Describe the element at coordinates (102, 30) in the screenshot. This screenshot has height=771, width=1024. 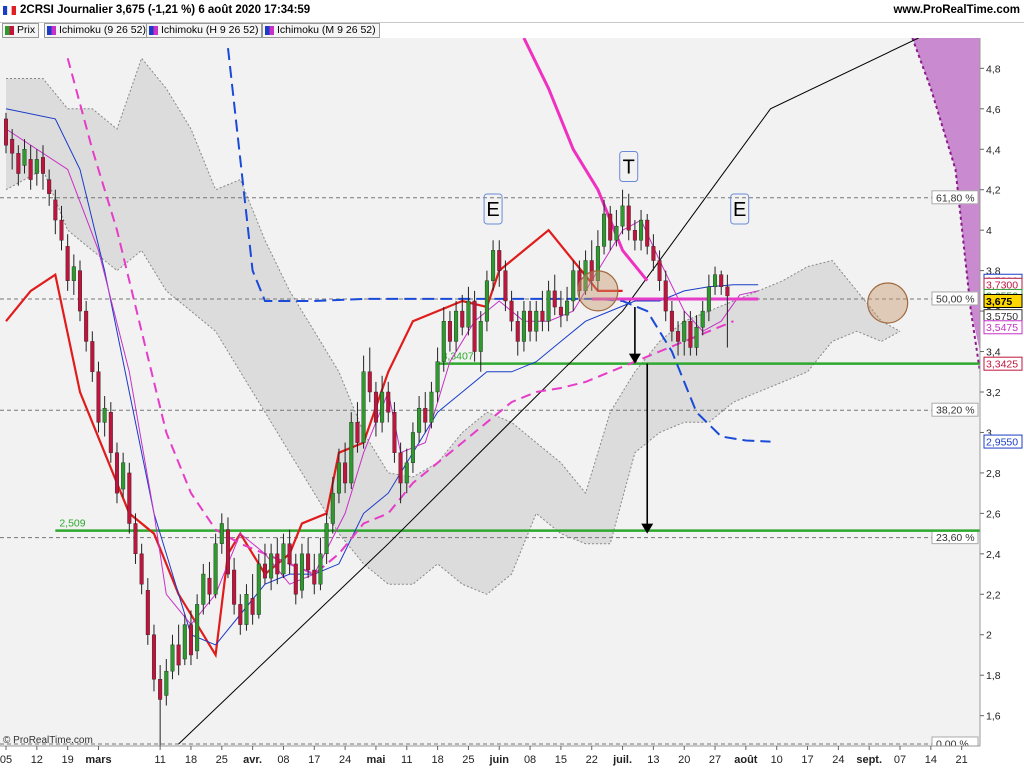
I see `legend-label: Ichimoku (9 26 52)` at that location.